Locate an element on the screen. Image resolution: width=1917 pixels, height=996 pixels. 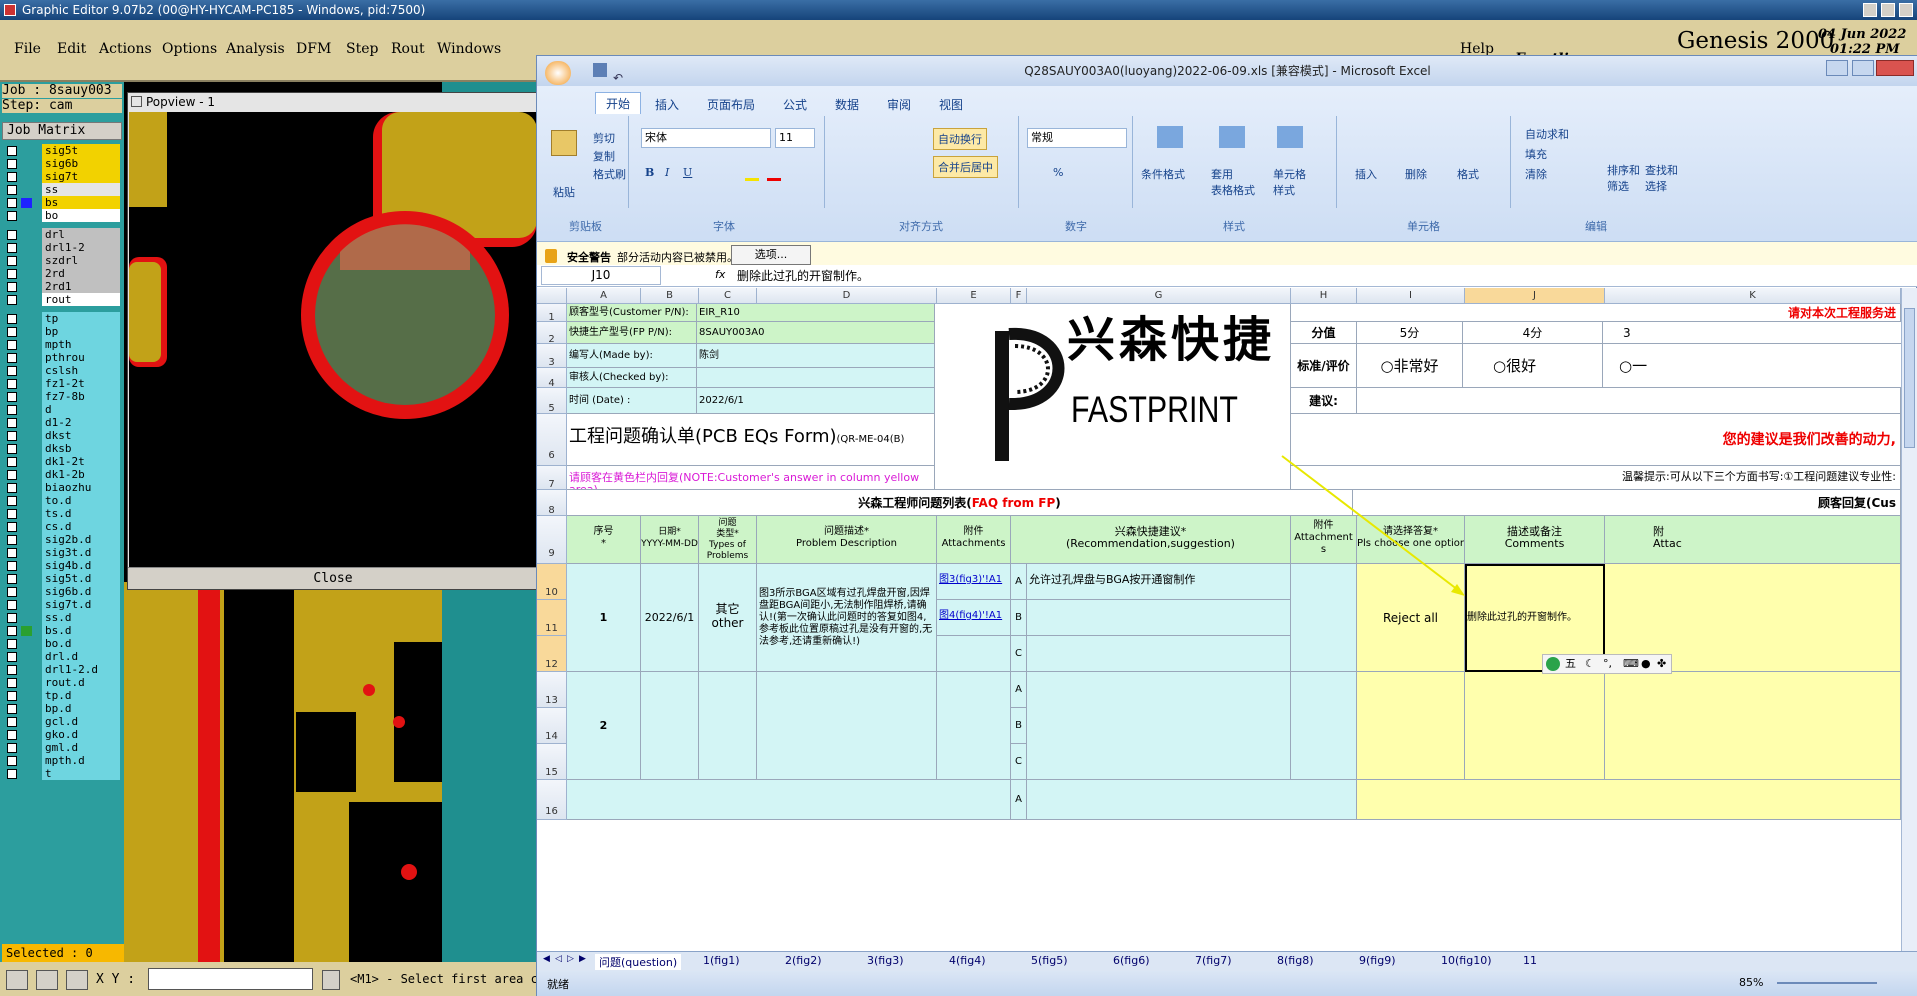
layer-row-drl1-2: drl1-2 is located at coordinates (63, 248).